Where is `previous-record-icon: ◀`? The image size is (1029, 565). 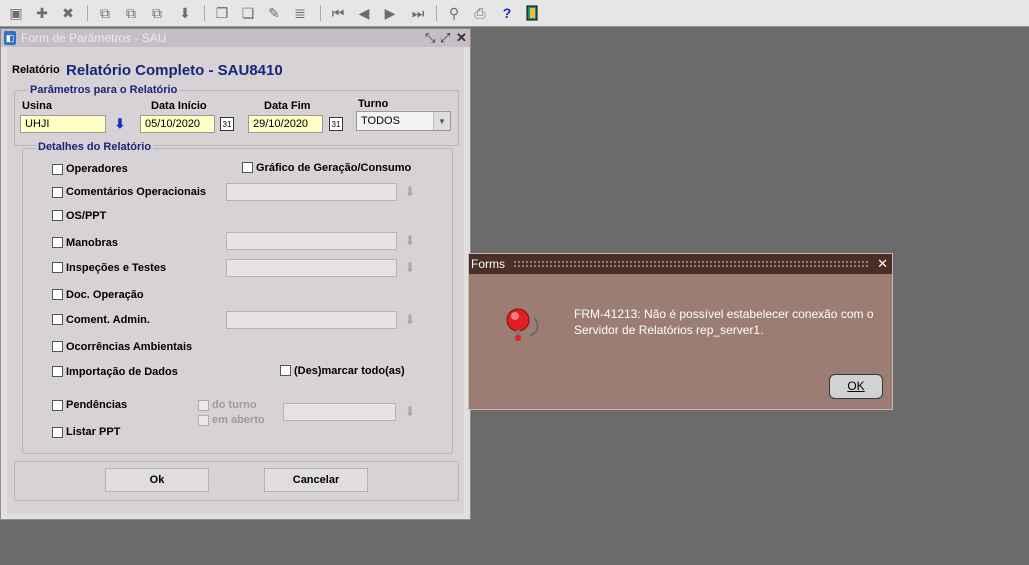 previous-record-icon: ◀ is located at coordinates (364, 13).